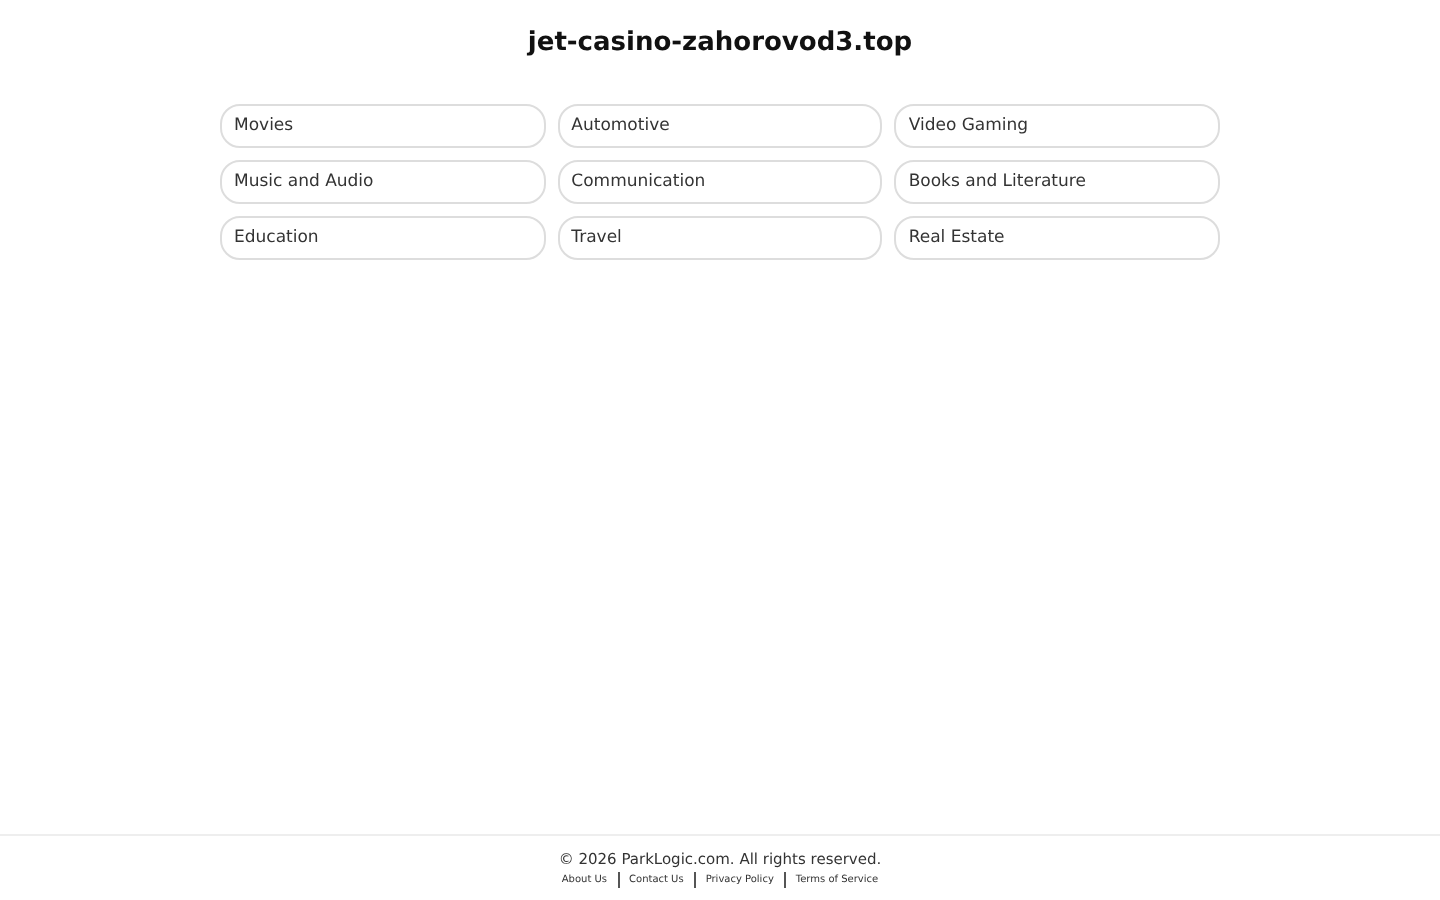  I want to click on category-link: Automotive, so click(720, 126).